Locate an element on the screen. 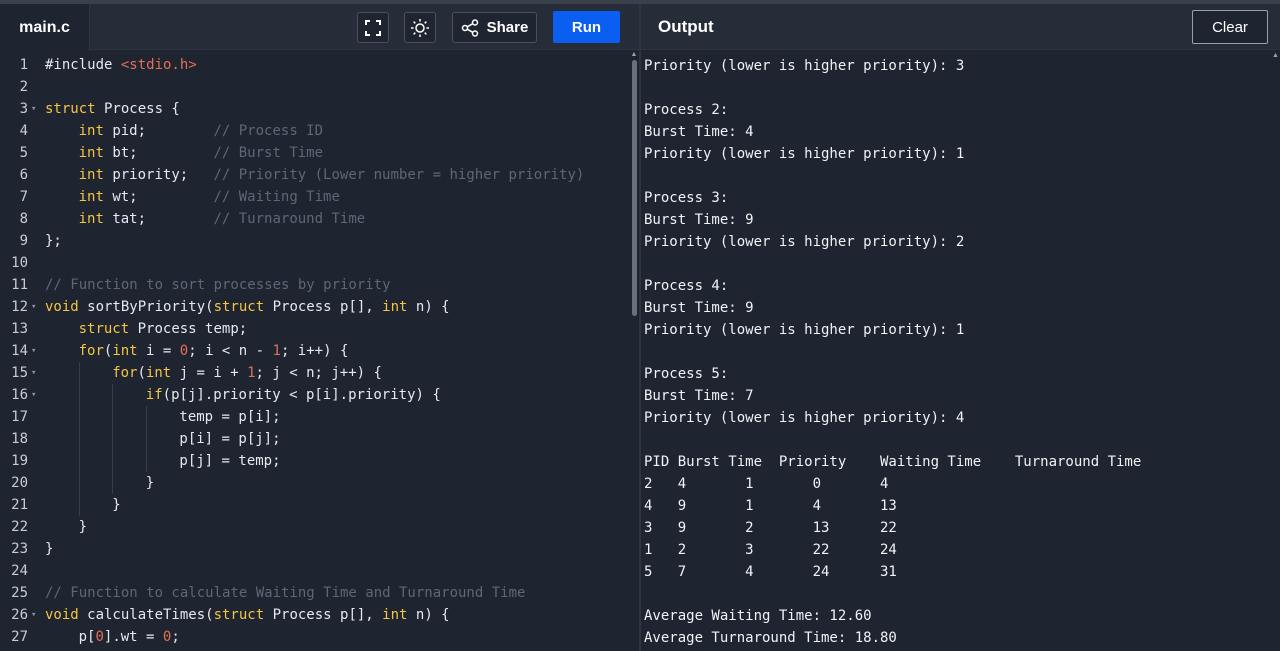 The width and height of the screenshot is (1280, 651). code-line: 3 ▾ struct Process { is located at coordinates (315, 109).